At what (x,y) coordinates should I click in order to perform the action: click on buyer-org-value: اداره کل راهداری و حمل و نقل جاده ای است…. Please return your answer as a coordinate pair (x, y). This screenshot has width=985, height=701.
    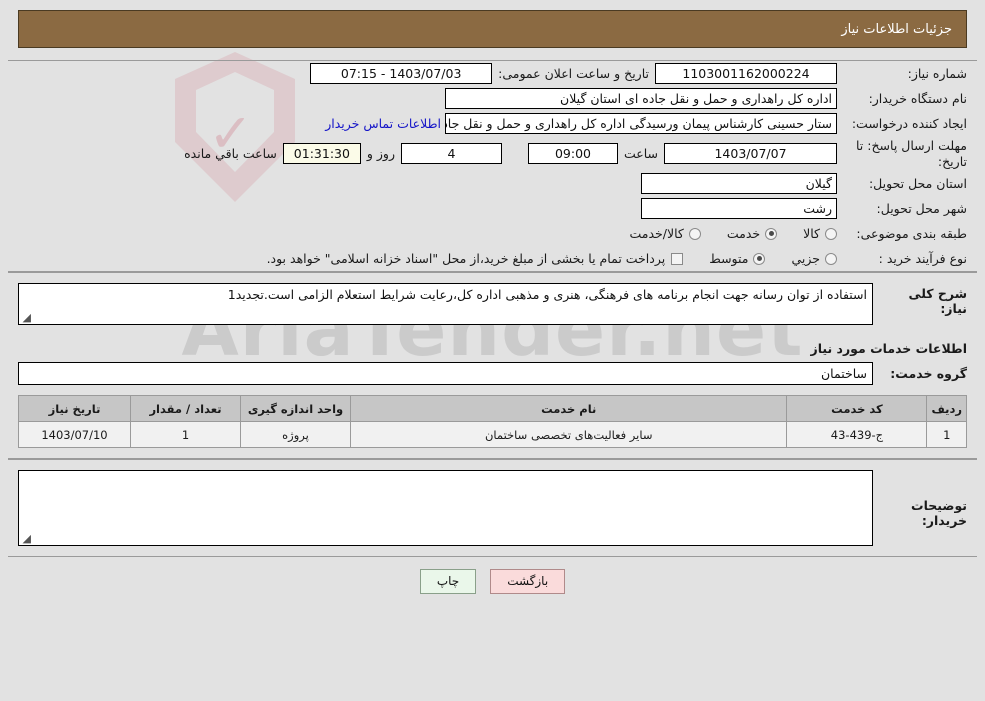
    Looking at the image, I should click on (641, 98).